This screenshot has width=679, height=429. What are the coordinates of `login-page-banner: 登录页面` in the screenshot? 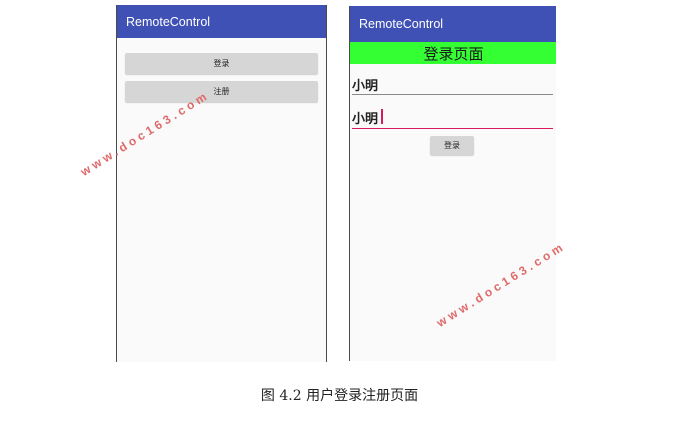 It's located at (453, 53).